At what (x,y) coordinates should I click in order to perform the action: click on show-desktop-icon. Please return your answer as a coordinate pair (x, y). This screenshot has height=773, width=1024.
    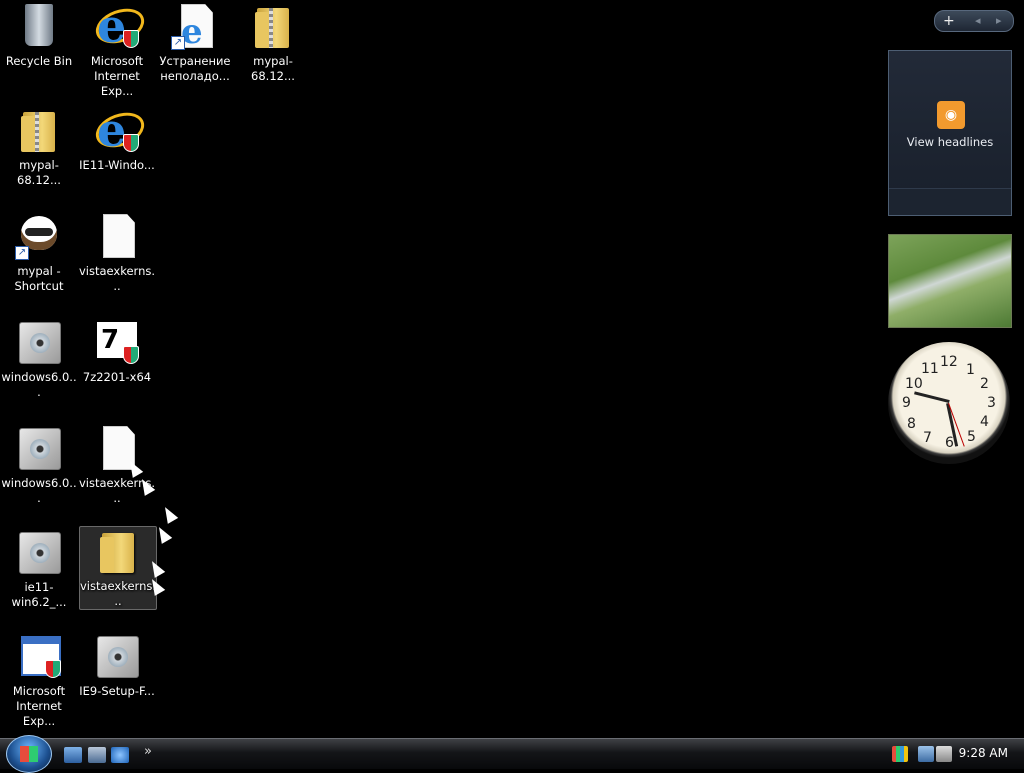
    Looking at the image, I should click on (73, 755).